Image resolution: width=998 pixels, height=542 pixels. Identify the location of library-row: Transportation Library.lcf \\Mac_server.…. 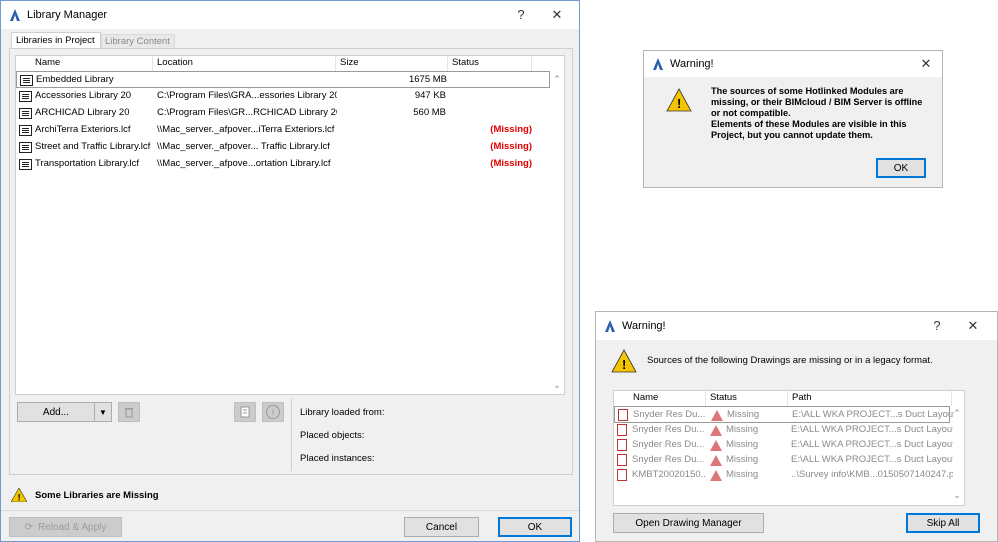
(283, 164).